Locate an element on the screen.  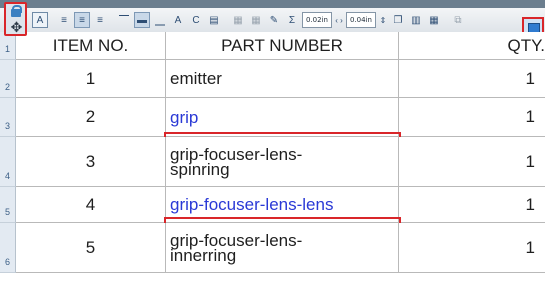
insert-table-icon: ▥ is located at coordinates (416, 20).